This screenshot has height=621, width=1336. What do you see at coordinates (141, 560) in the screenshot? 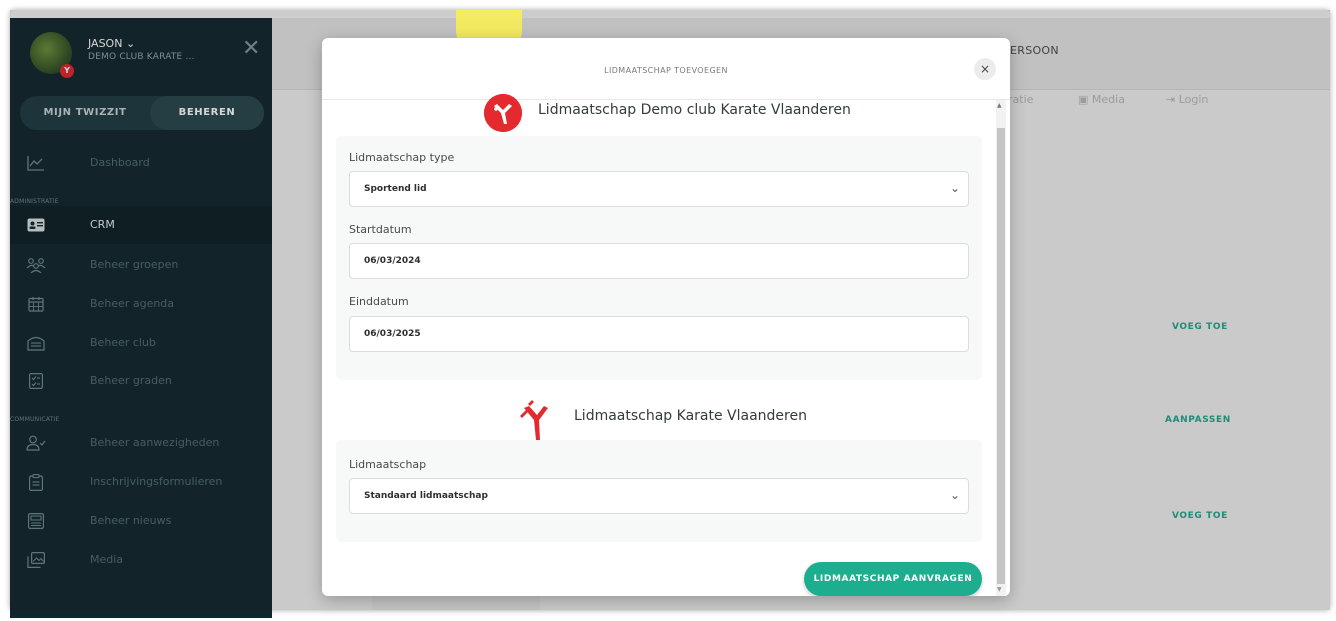
I see `sidebar-item-media: Media` at bounding box center [141, 560].